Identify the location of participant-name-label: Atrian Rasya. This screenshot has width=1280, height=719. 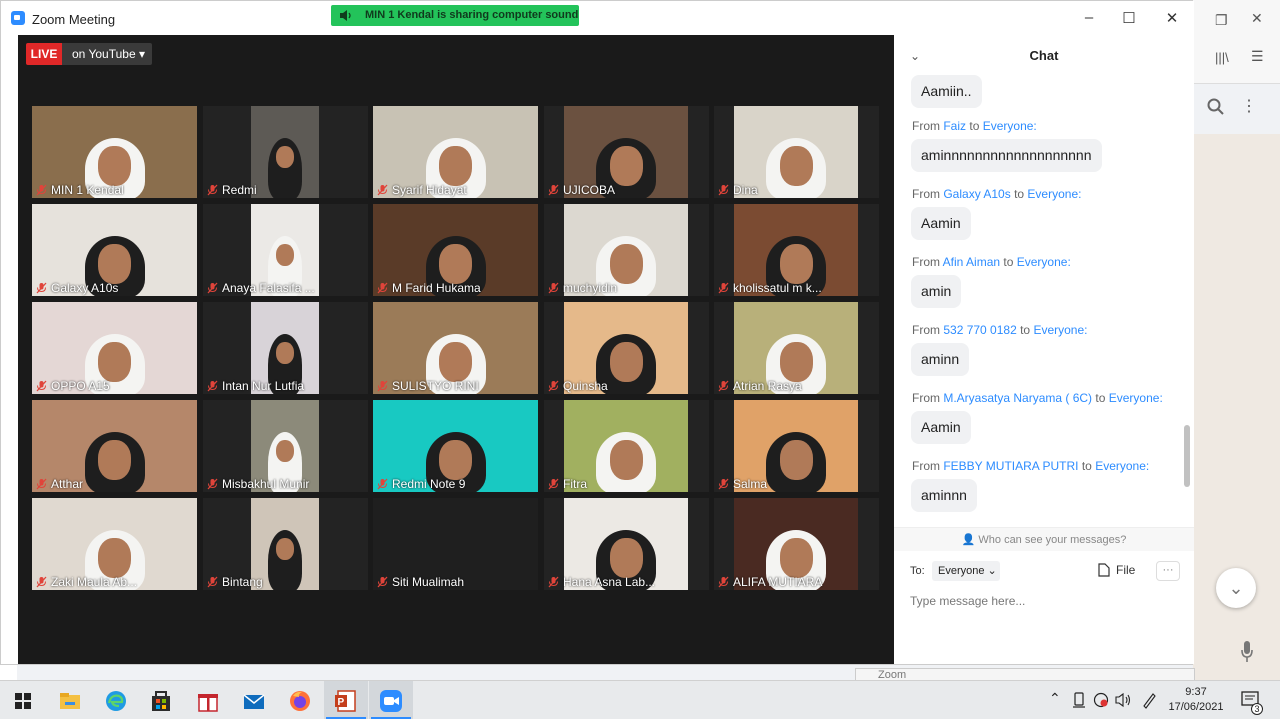
(760, 386).